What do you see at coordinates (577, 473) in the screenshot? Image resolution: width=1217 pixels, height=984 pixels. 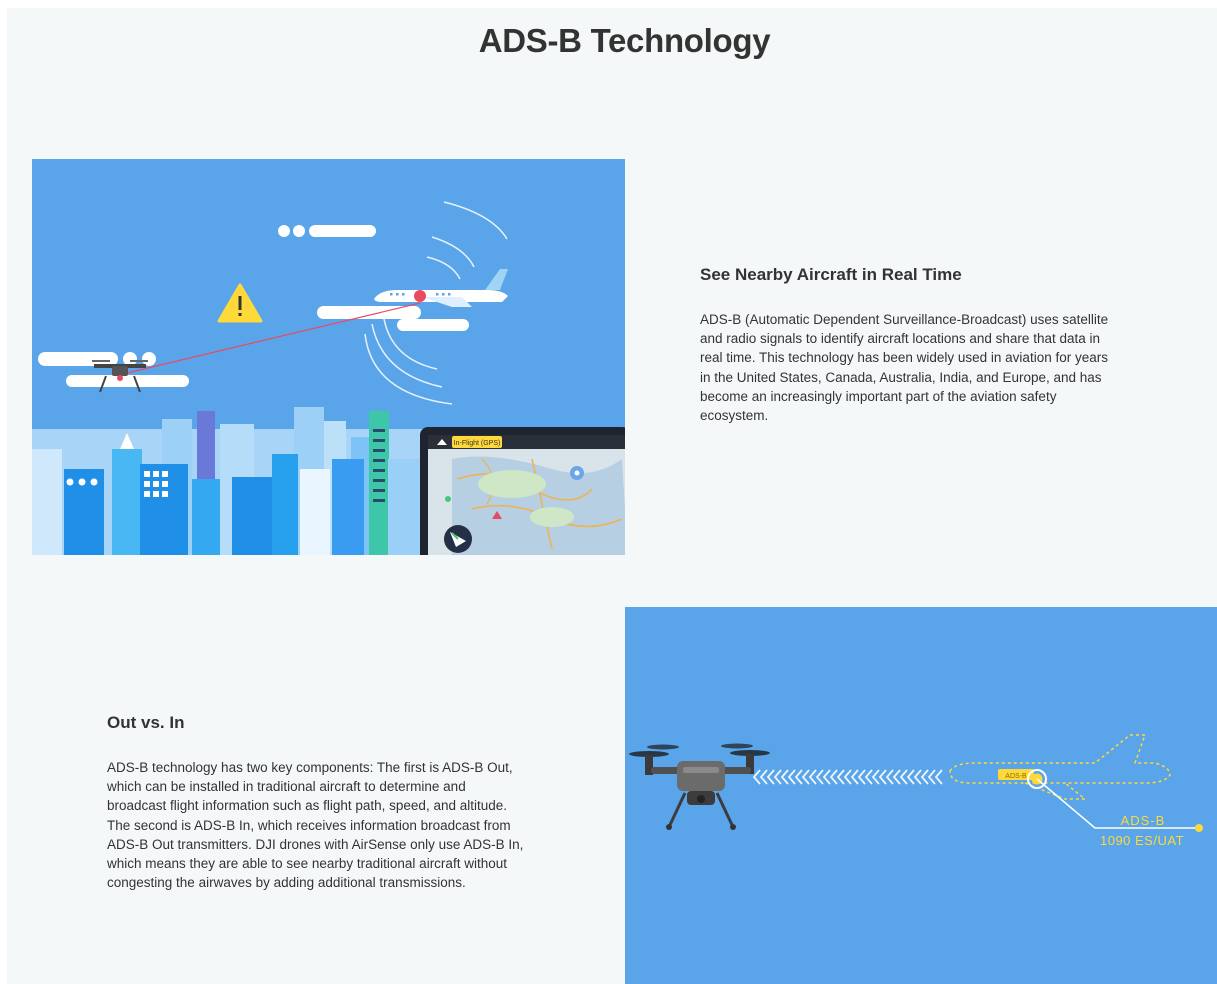 I see `aircraft-icon` at bounding box center [577, 473].